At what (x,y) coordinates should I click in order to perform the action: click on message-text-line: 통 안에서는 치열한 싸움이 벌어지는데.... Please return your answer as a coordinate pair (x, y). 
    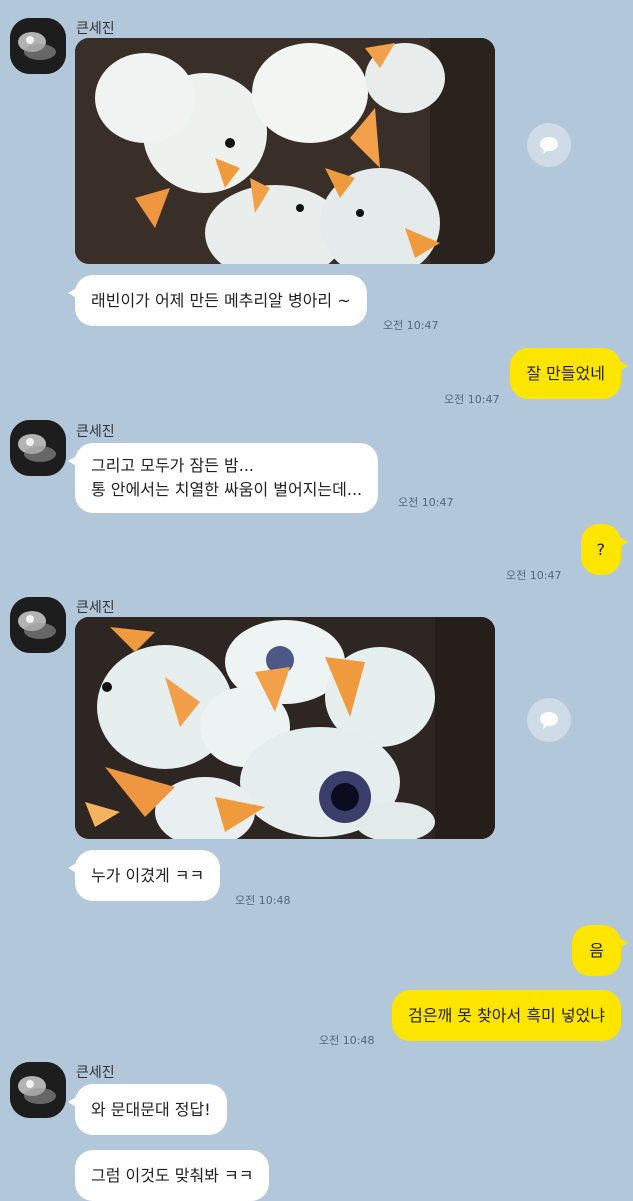
    Looking at the image, I should click on (227, 489).